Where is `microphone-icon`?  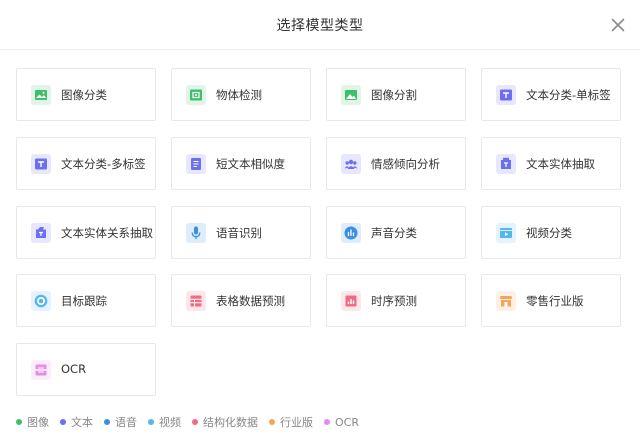 microphone-icon is located at coordinates (196, 233).